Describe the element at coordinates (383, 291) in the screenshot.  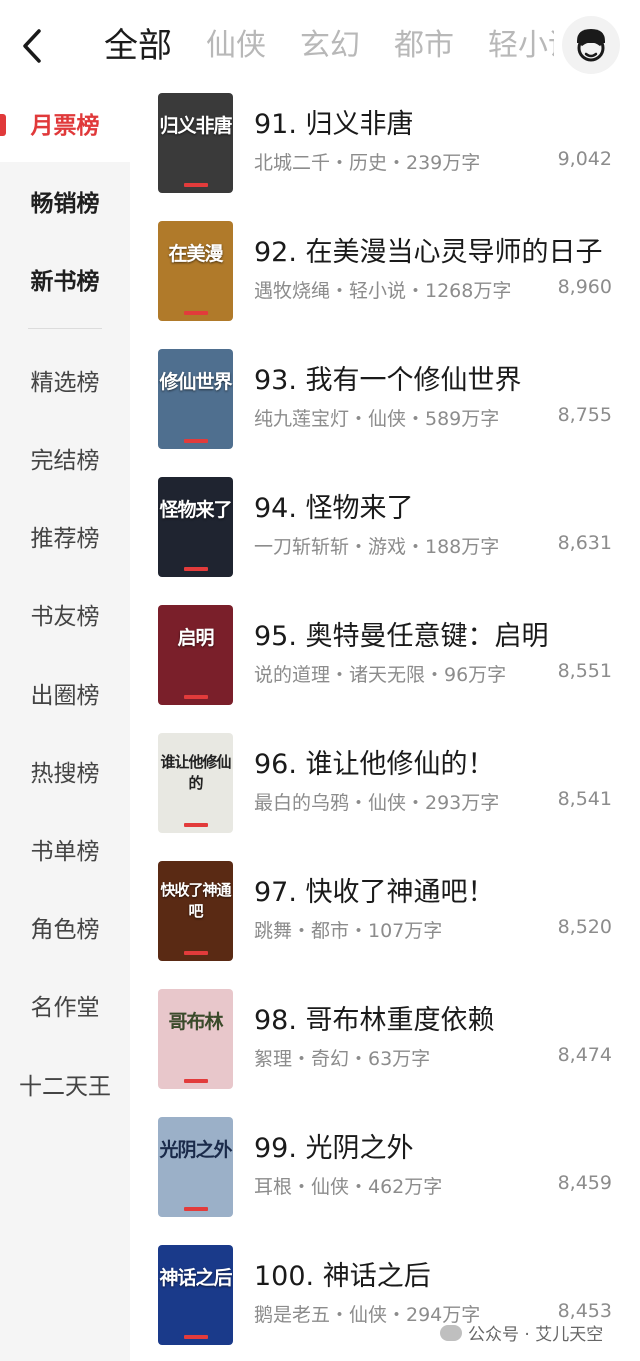
I see `book-meta: 遇牧烧绳・轻小说・1268万字` at that location.